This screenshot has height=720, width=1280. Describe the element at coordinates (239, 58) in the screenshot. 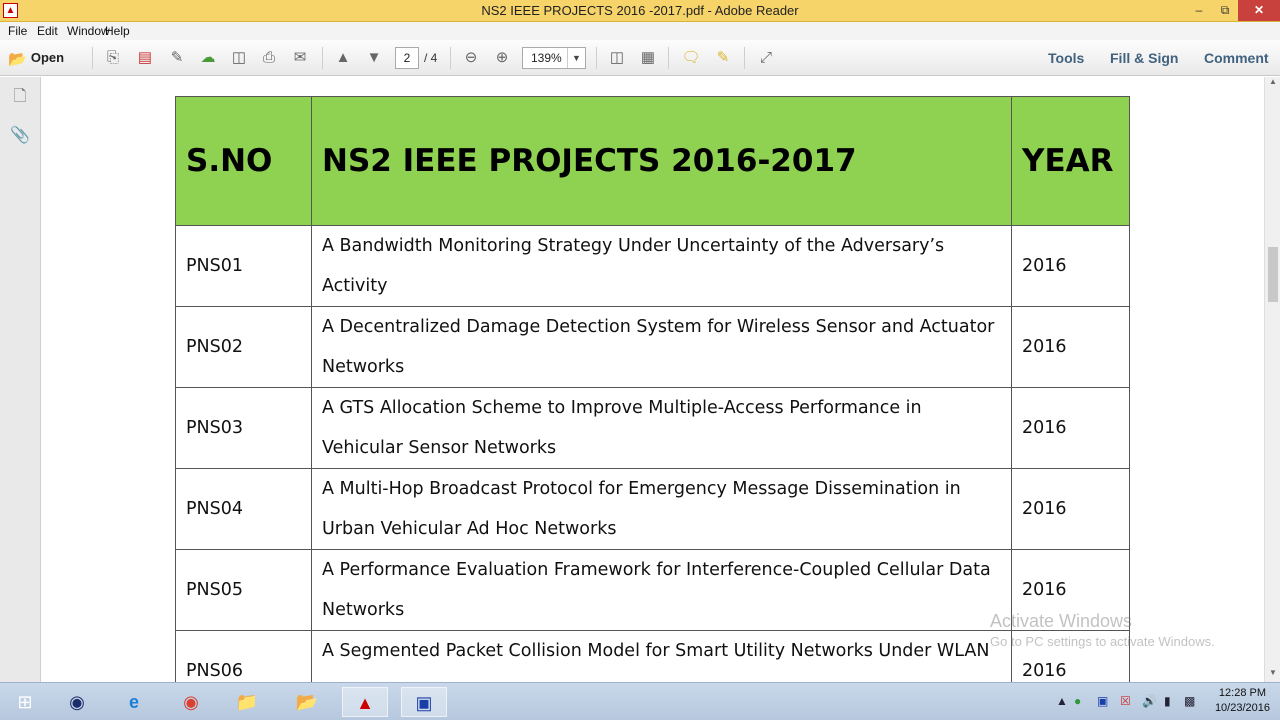

I see `save-icon: ◫` at that location.